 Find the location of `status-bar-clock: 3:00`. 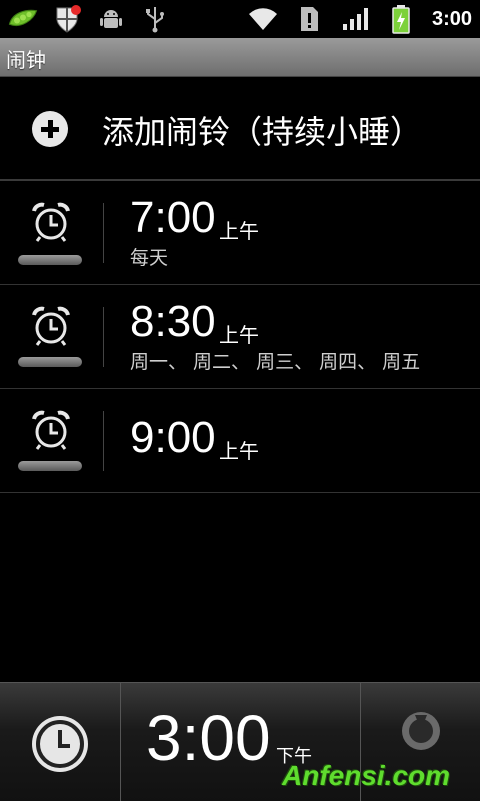

status-bar-clock: 3:00 is located at coordinates (451, 18).